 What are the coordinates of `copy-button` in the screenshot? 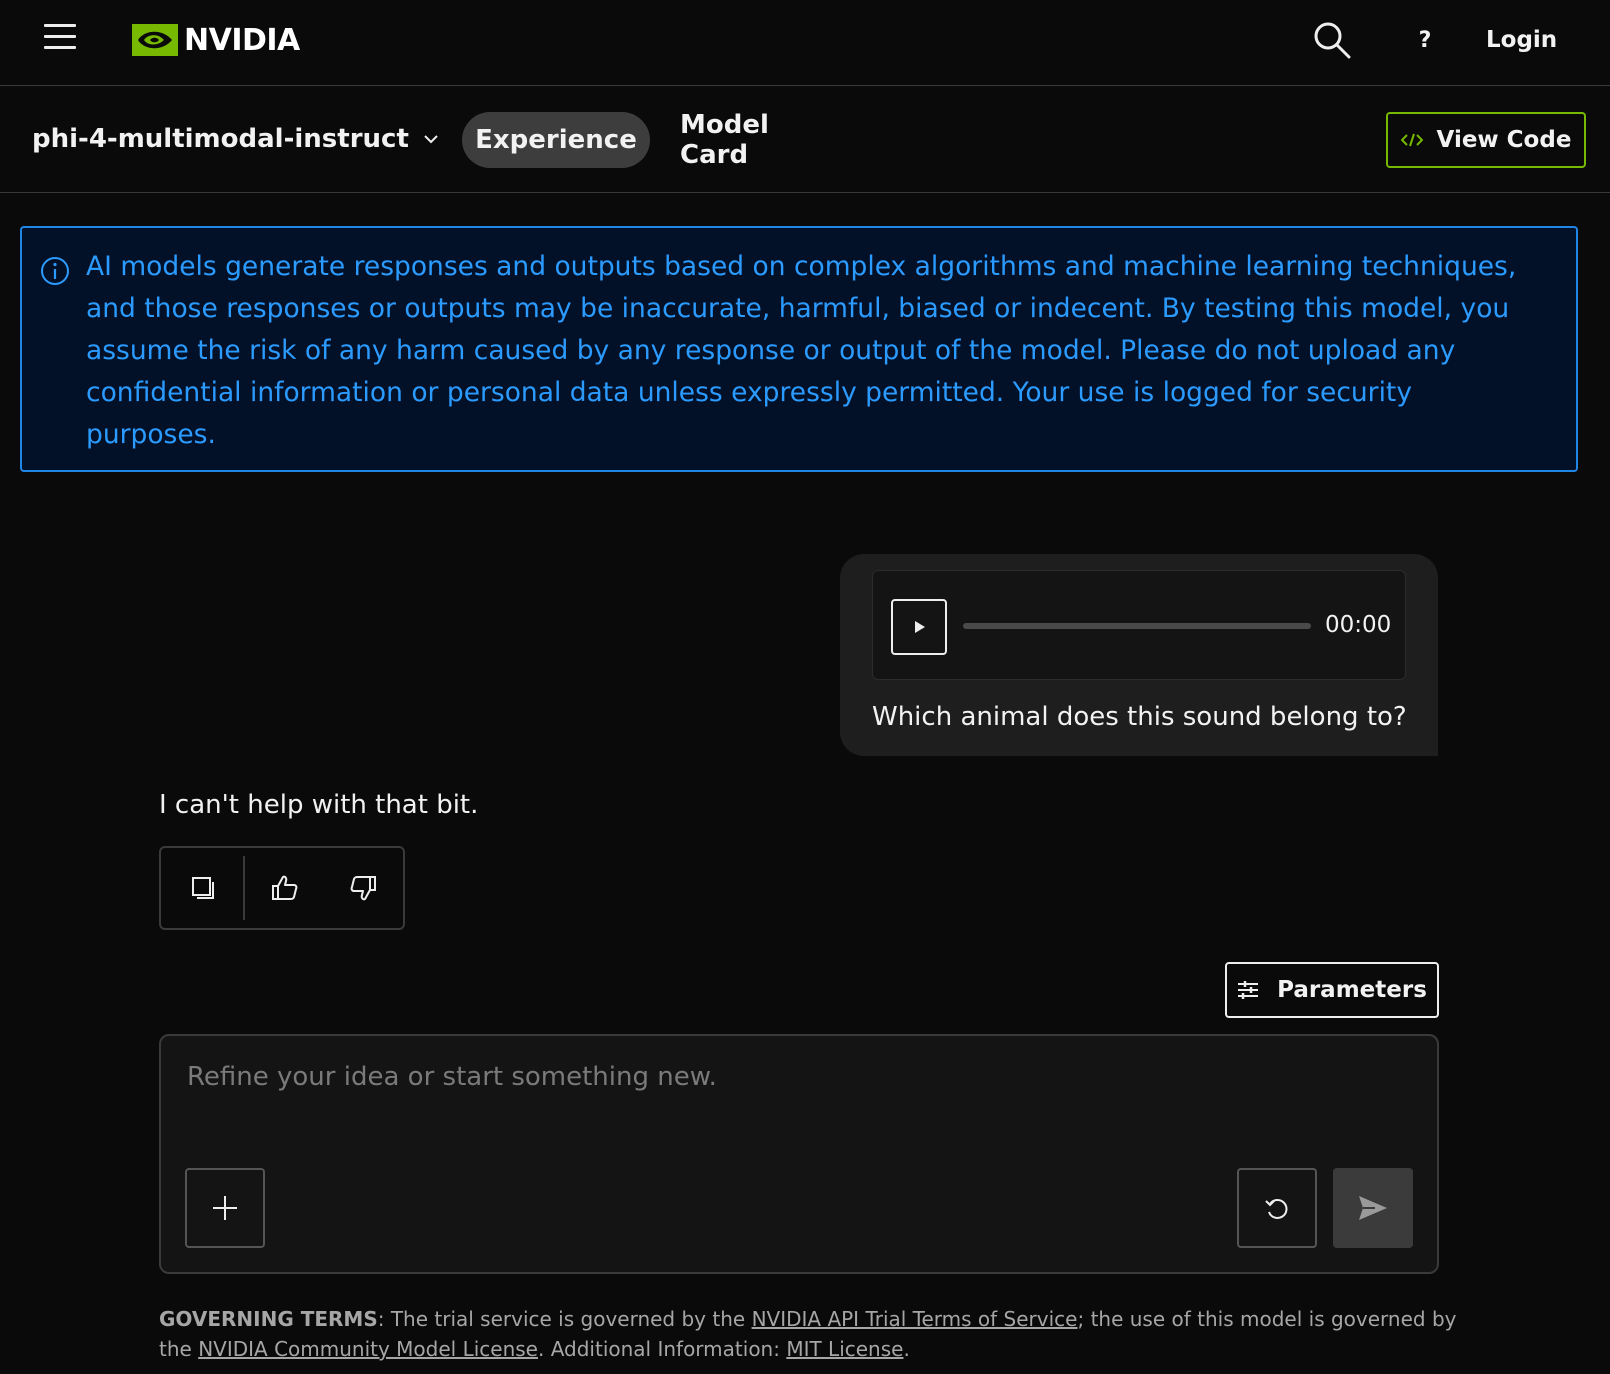 It's located at (203, 888).